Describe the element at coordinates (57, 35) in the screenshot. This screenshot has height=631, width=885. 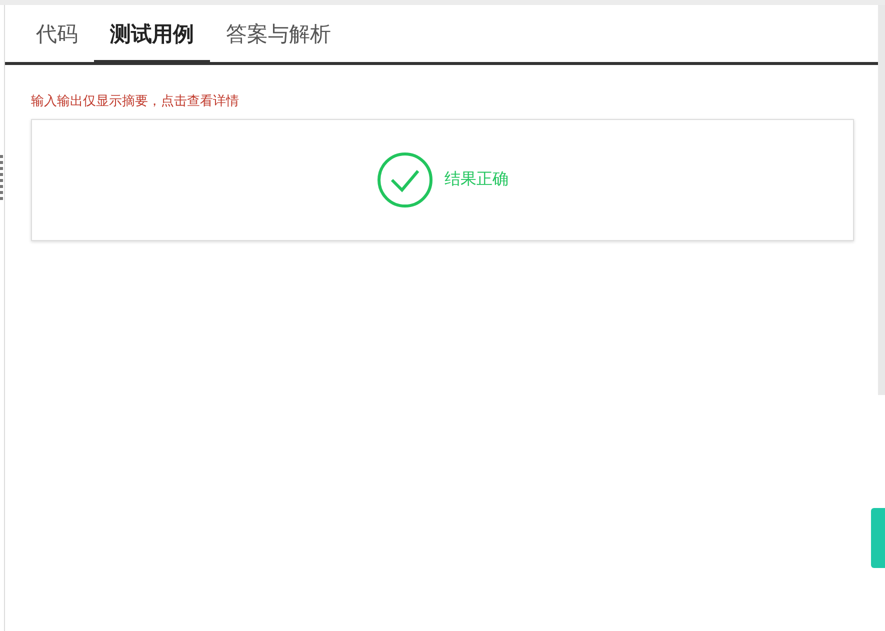
I see `tab: 代码` at that location.